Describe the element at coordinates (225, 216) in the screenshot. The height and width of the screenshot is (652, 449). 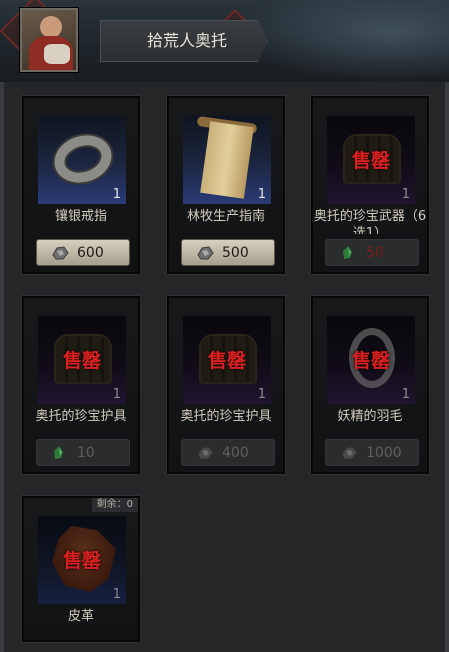
I see `item-name: 林牧生产指南` at that location.